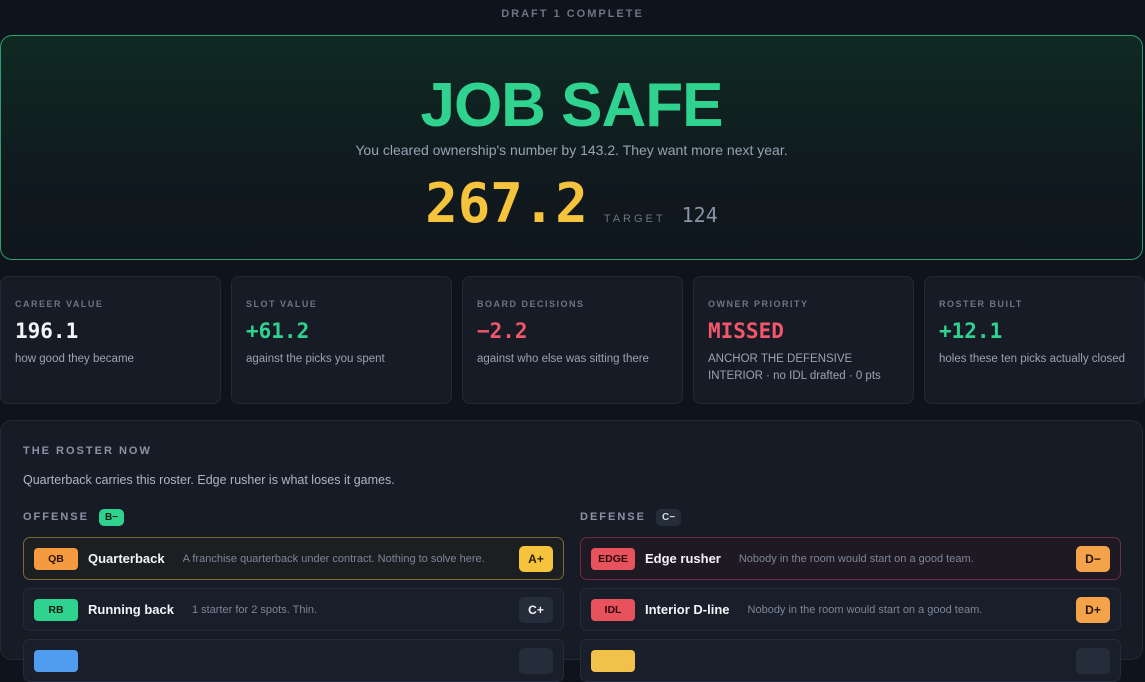 Image resolution: width=1145 pixels, height=682 pixels. What do you see at coordinates (506, 203) in the screenshot?
I see `total-score: 267.2` at bounding box center [506, 203].